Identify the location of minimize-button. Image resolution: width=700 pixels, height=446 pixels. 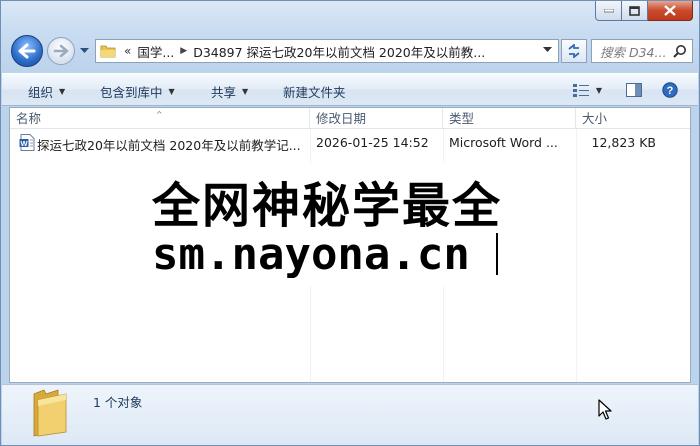
(608, 11).